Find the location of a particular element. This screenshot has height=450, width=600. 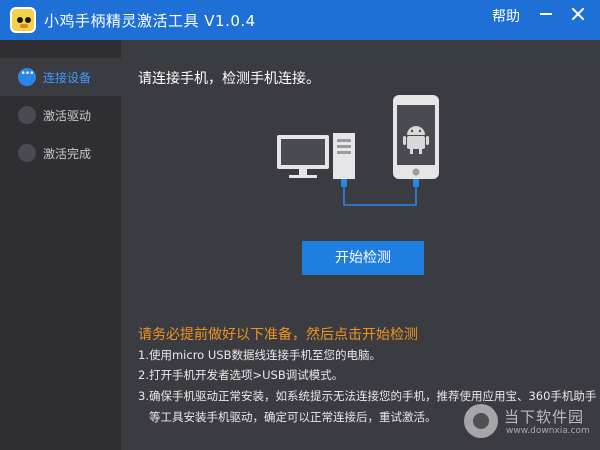

smartphone-android-icon is located at coordinates (416, 137).